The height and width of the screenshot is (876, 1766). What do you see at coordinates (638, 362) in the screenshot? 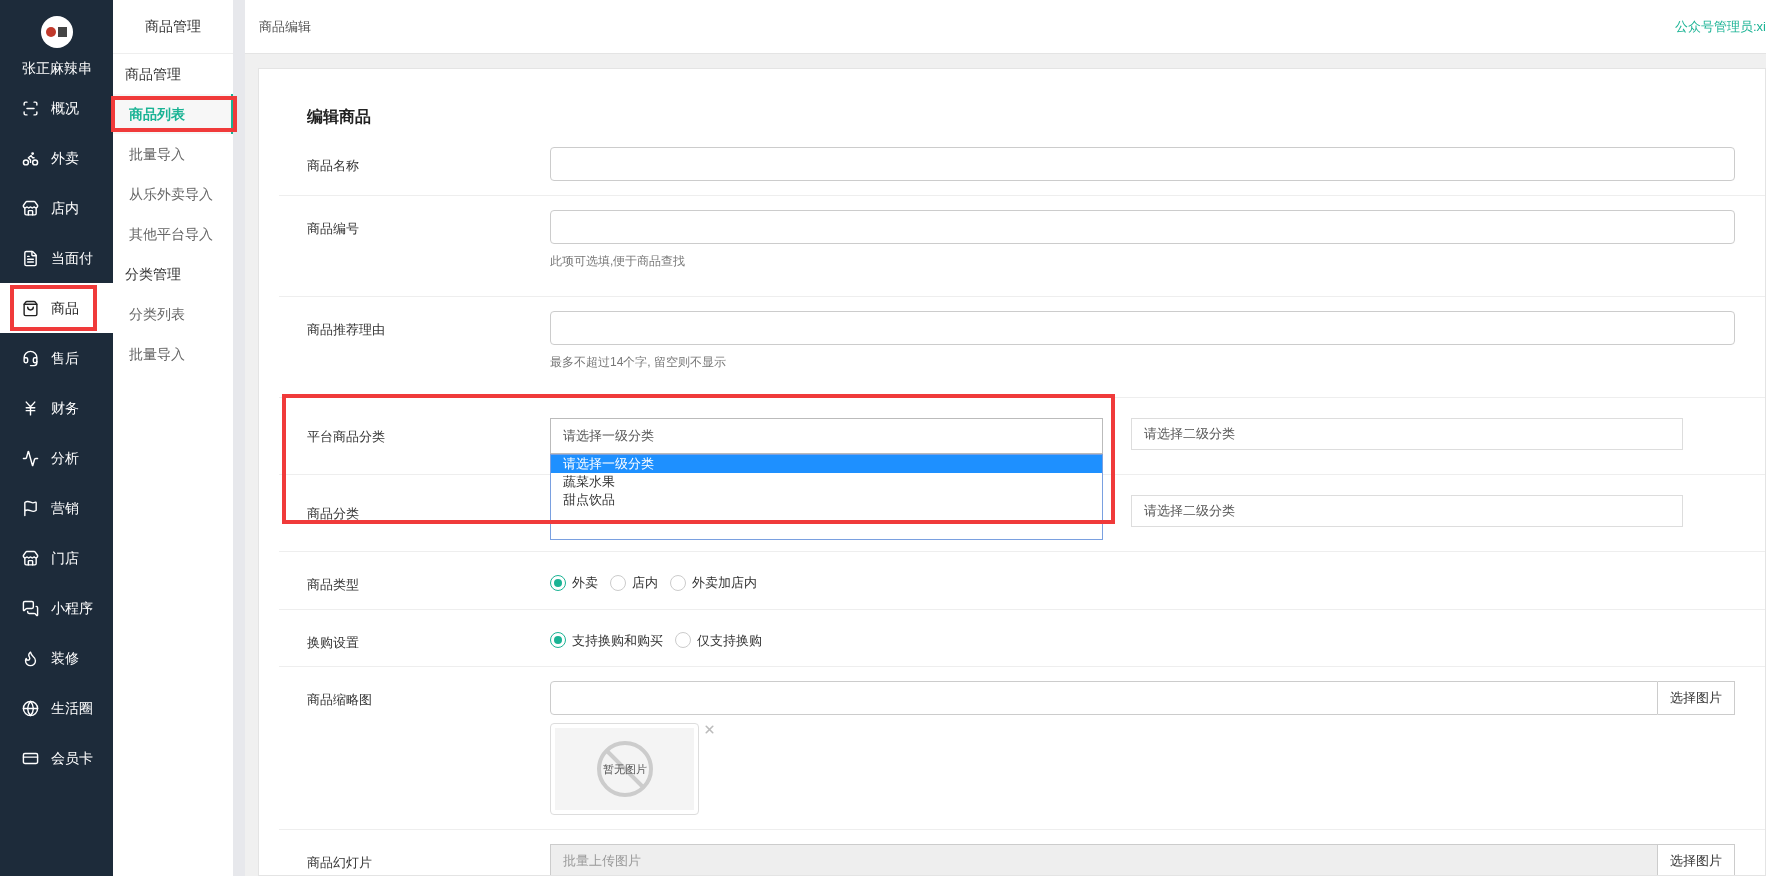
I see `hint-text: 最多不超过14个字, 留空则不显示` at bounding box center [638, 362].